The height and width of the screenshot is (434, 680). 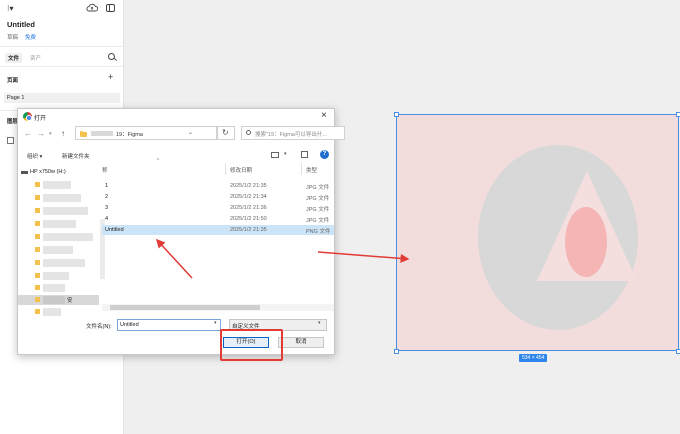 I want to click on navigation-pane: HP x750w (H:) 安, so click(x=58, y=240).